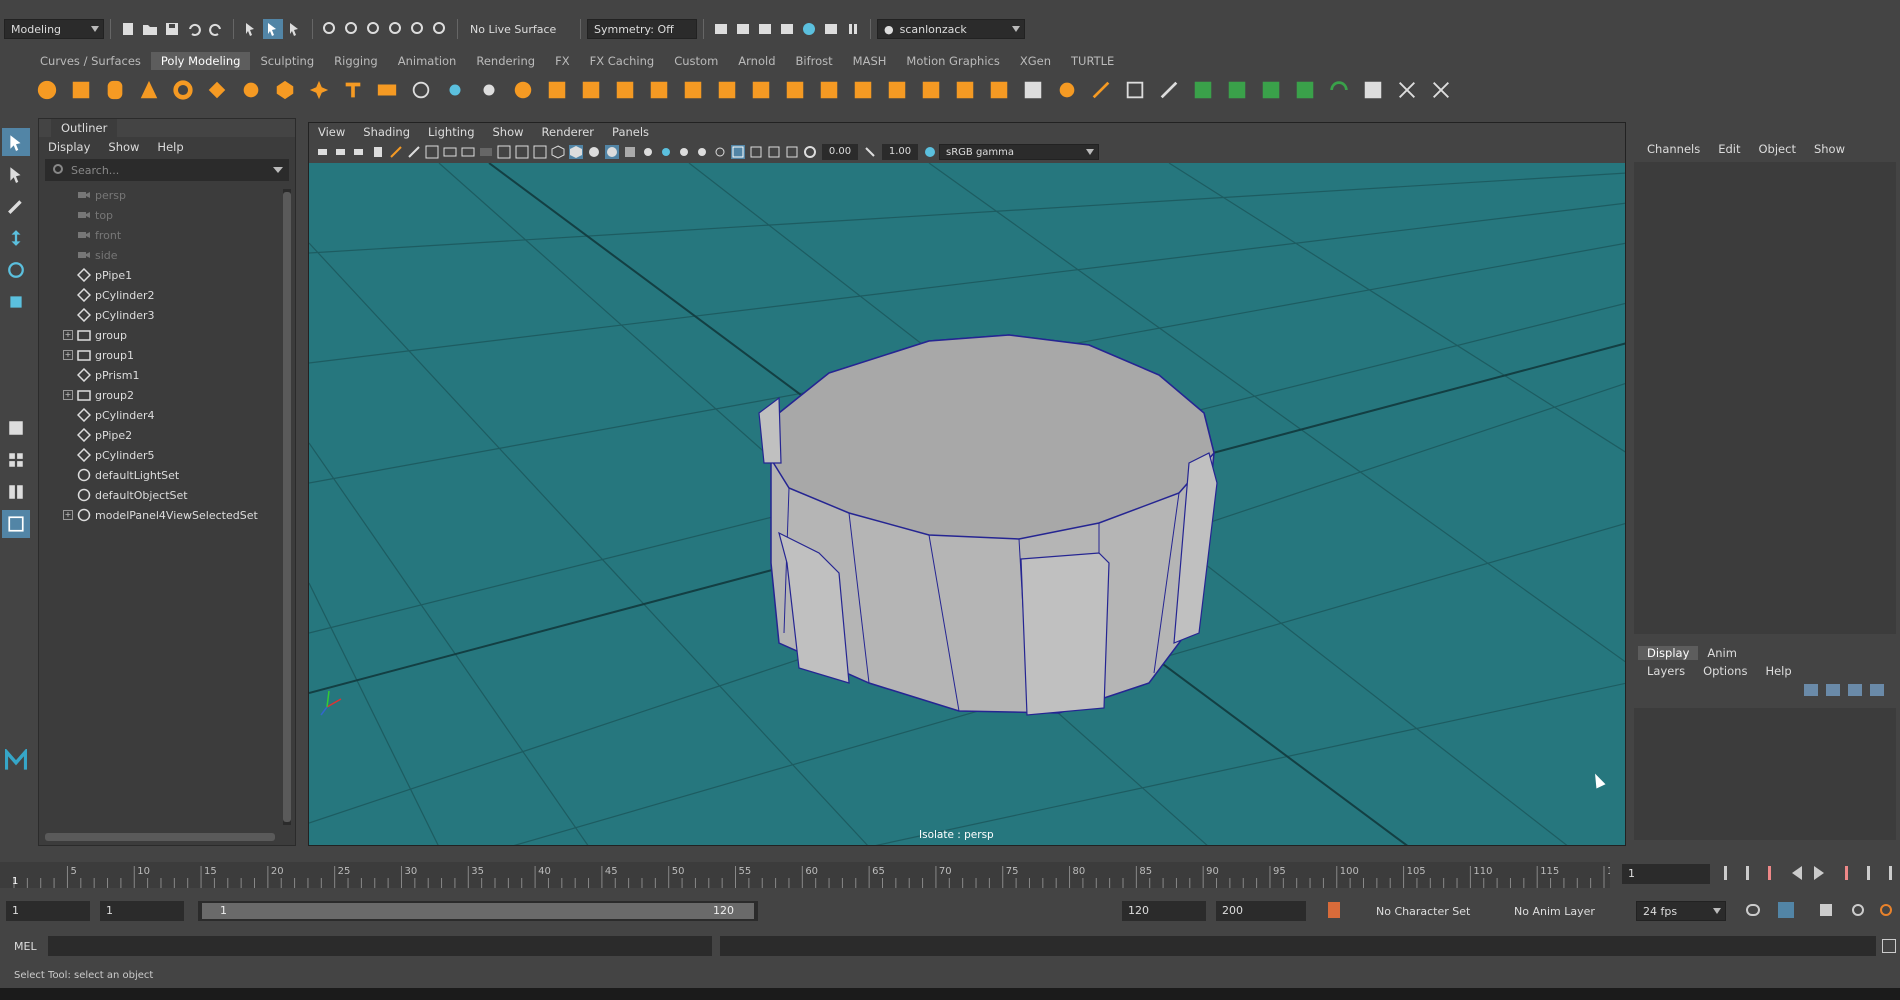 The height and width of the screenshot is (1000, 1900). I want to click on smooth-icon, so click(557, 90).